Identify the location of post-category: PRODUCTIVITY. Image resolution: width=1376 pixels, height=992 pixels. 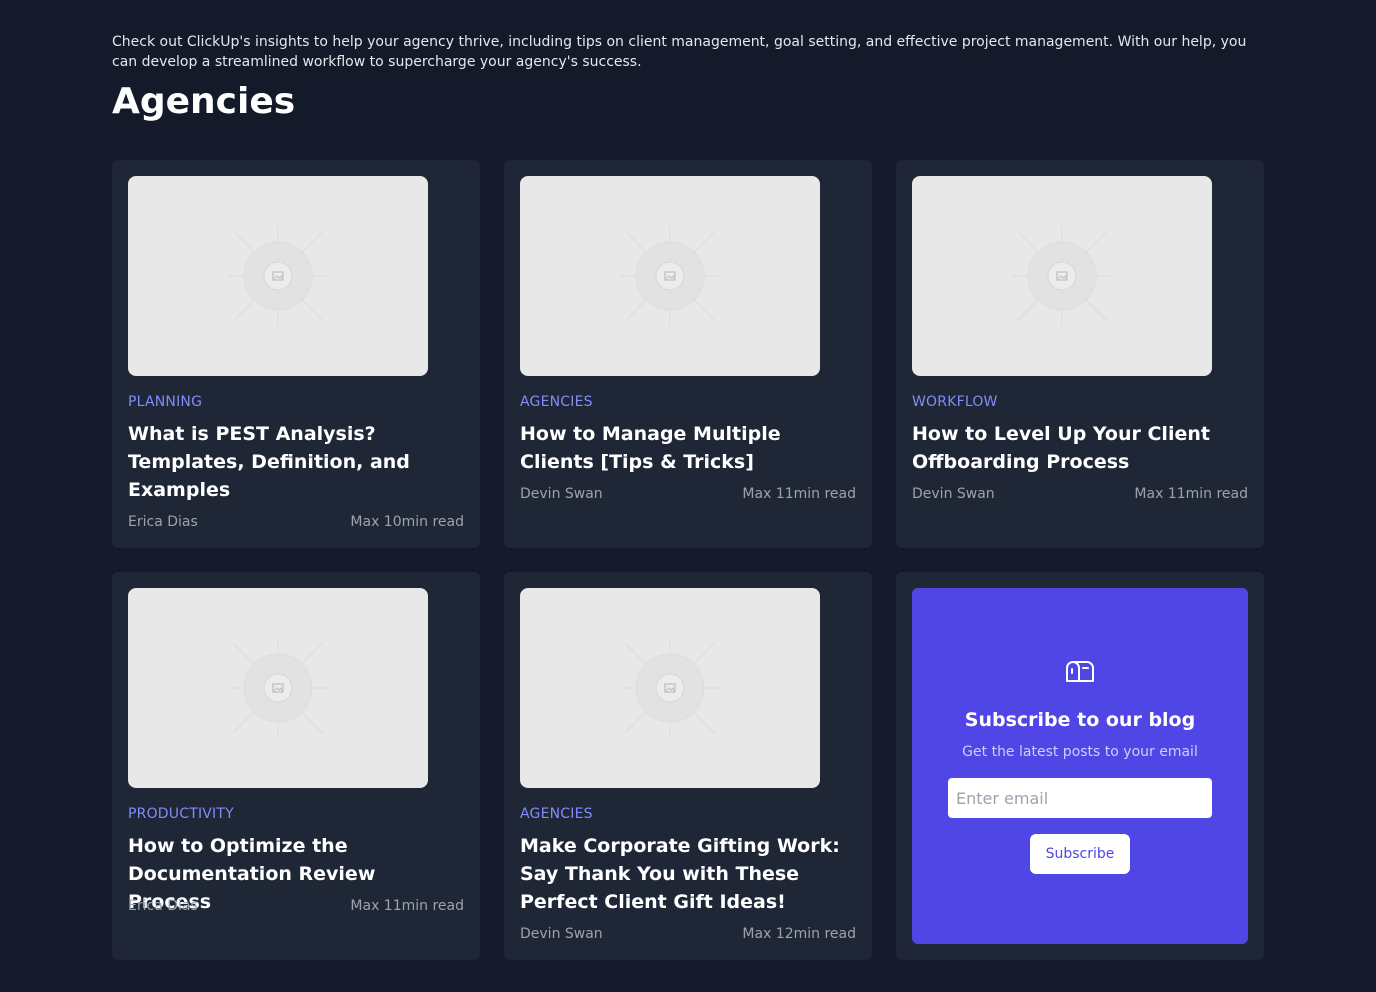
(181, 814).